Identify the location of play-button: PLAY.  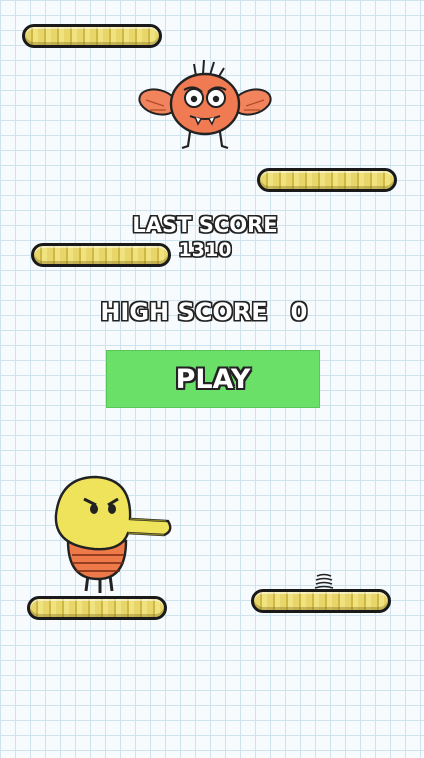
(213, 379).